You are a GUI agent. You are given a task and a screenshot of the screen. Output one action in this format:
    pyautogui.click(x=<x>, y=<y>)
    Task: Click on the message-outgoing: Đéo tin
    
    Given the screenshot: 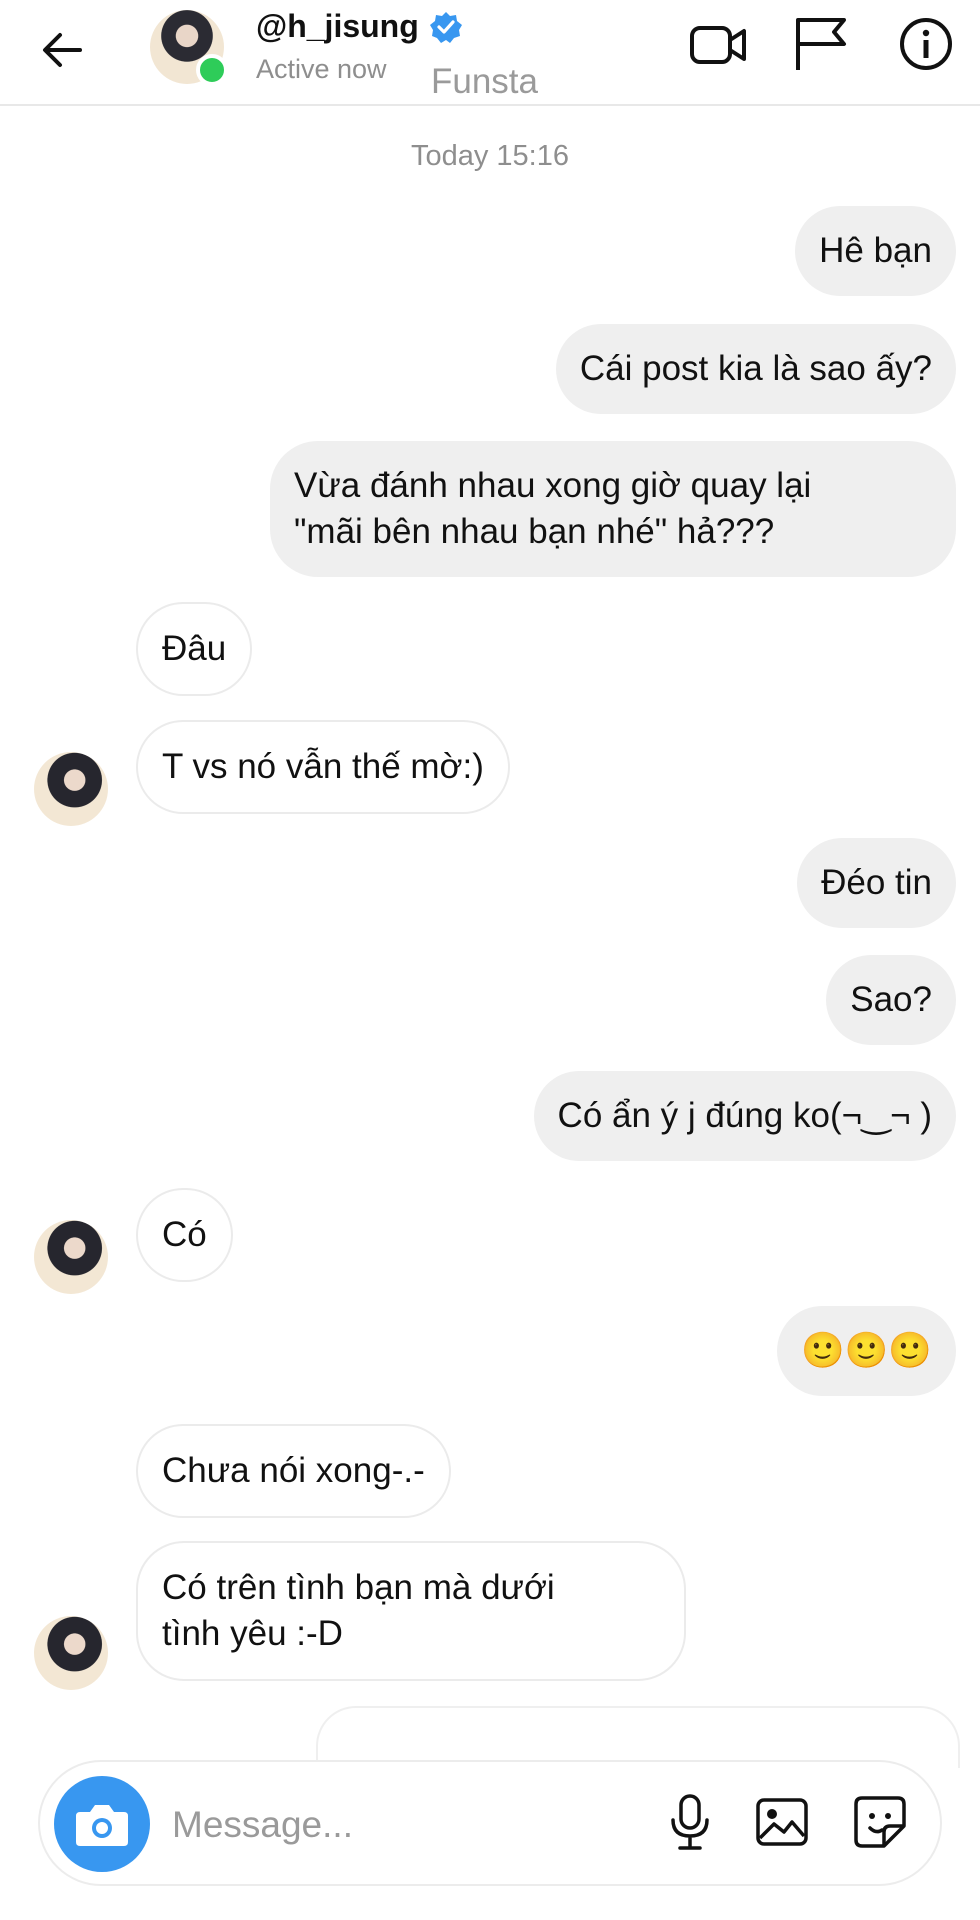 What is the action you would take?
    pyautogui.click(x=876, y=883)
    